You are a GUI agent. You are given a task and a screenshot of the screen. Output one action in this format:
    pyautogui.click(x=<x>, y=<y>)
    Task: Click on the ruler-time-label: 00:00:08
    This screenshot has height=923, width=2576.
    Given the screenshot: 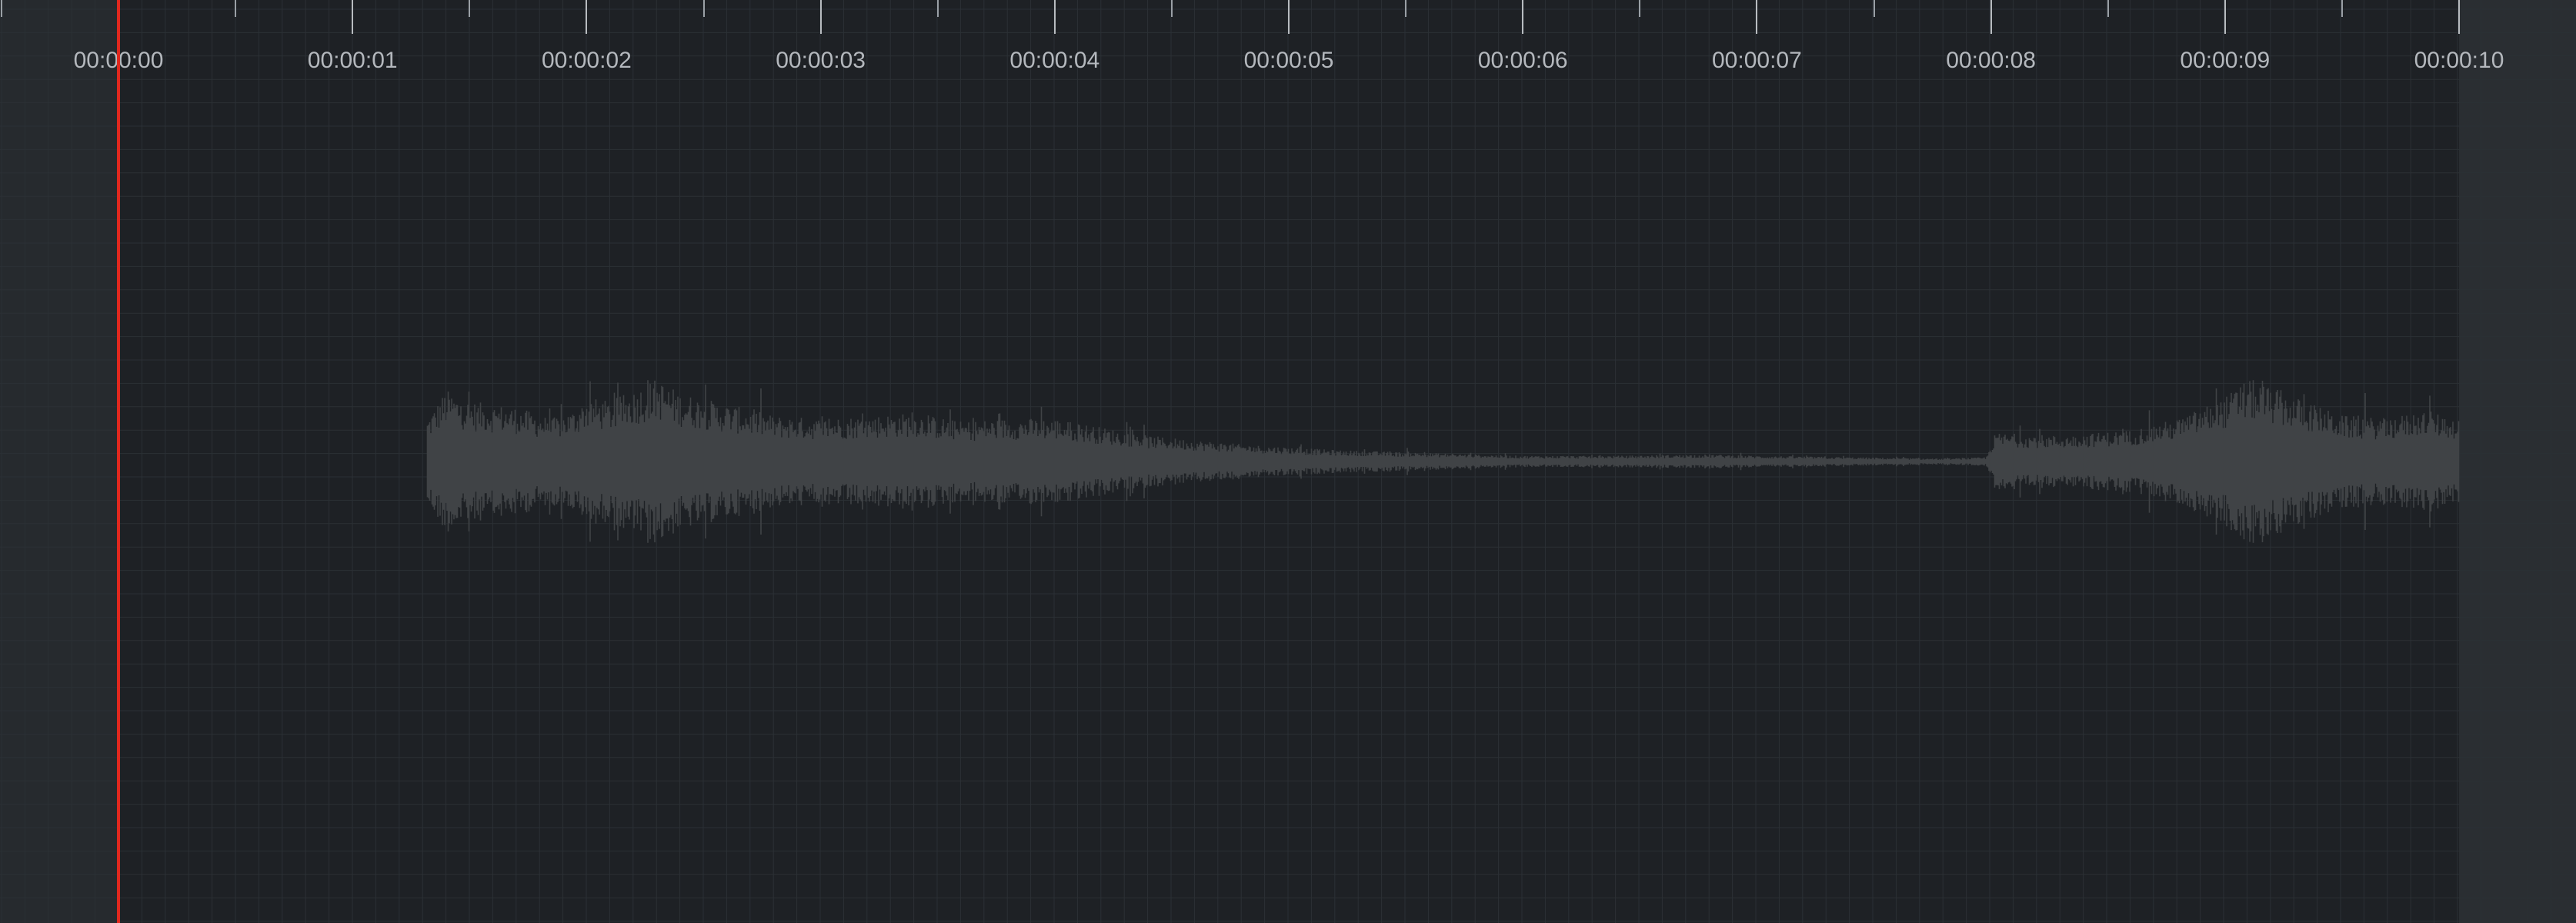 What is the action you would take?
    pyautogui.click(x=1991, y=60)
    